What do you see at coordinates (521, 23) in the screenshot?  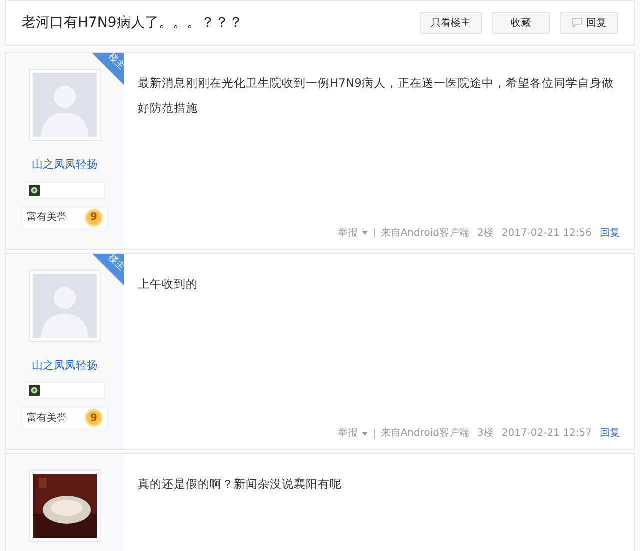 I see `thread-button: 收藏` at bounding box center [521, 23].